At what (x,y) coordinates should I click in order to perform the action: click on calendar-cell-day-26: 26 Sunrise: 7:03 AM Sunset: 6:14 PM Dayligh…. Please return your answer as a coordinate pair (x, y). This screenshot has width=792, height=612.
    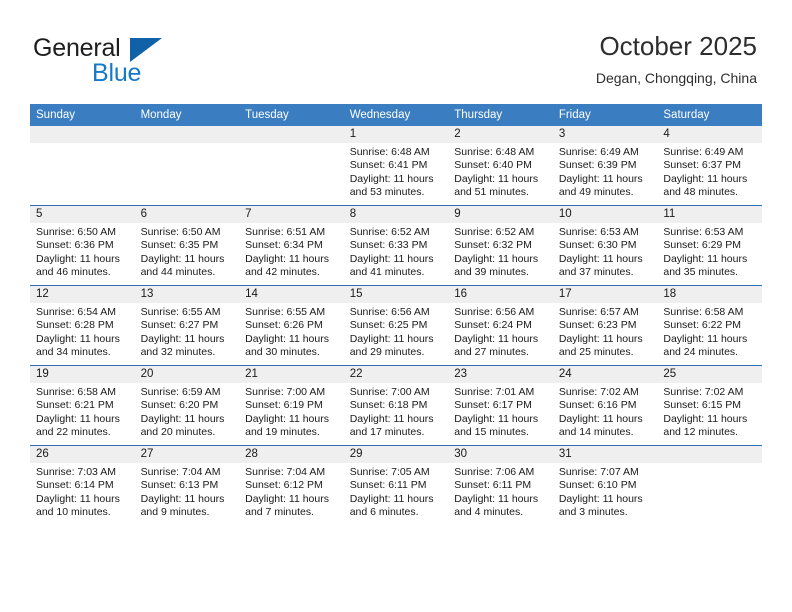
    Looking at the image, I should click on (82, 485).